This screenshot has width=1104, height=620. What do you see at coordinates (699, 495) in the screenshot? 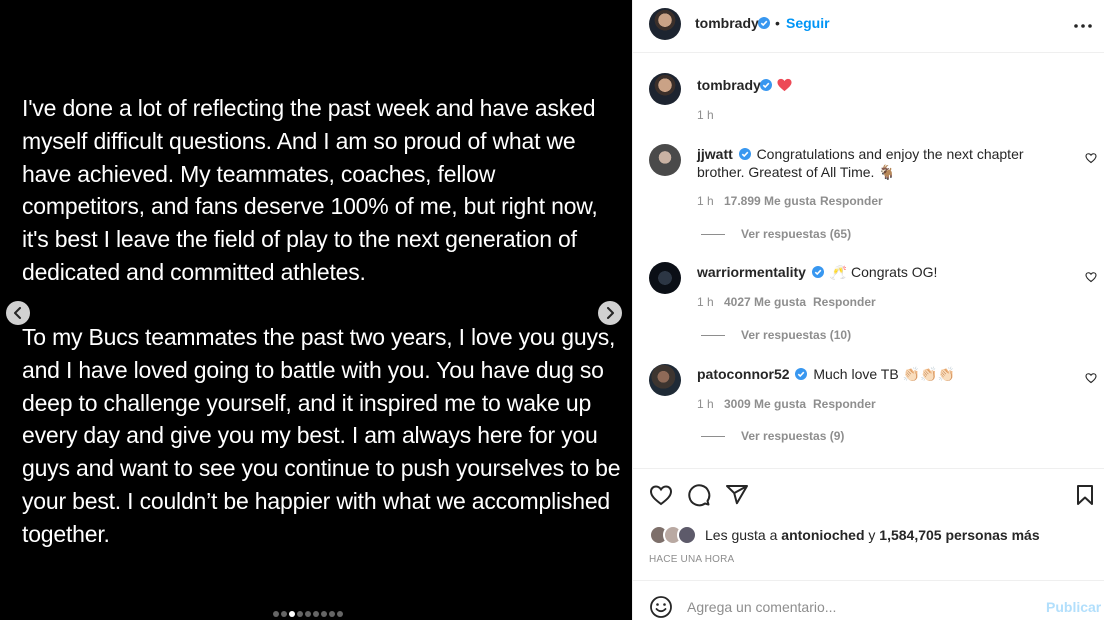
I see `comment-bubble-icon` at bounding box center [699, 495].